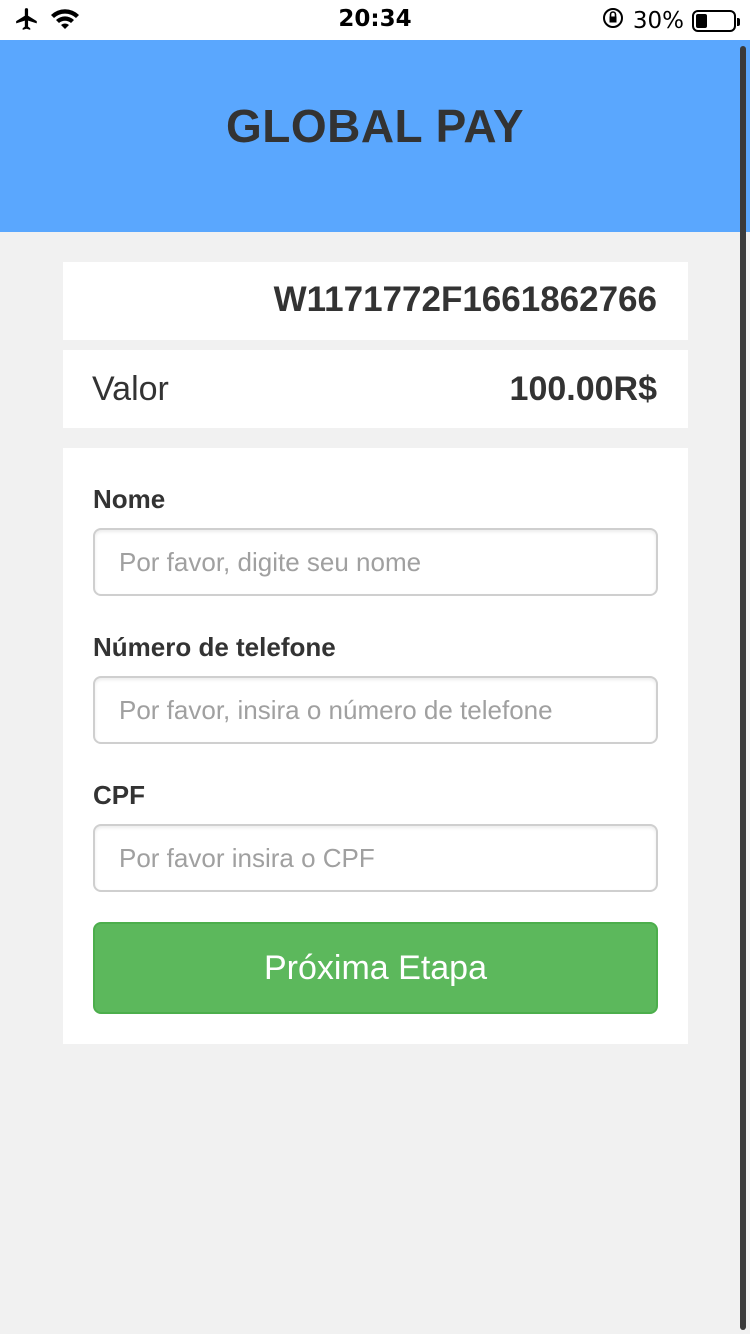 The height and width of the screenshot is (1334, 750). What do you see at coordinates (583, 389) in the screenshot?
I see `amount-value: 100.00R$` at bounding box center [583, 389].